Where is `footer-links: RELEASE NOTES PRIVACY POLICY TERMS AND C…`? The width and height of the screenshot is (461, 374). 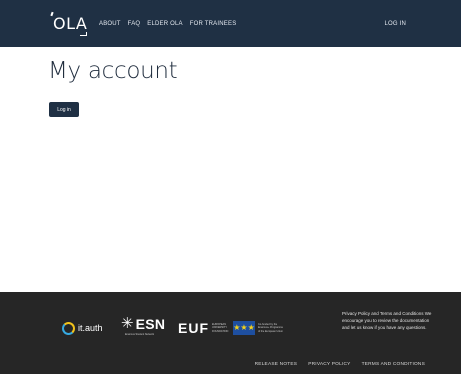 footer-links: RELEASE NOTES PRIVACY POLICY TERMS AND C… is located at coordinates (340, 364).